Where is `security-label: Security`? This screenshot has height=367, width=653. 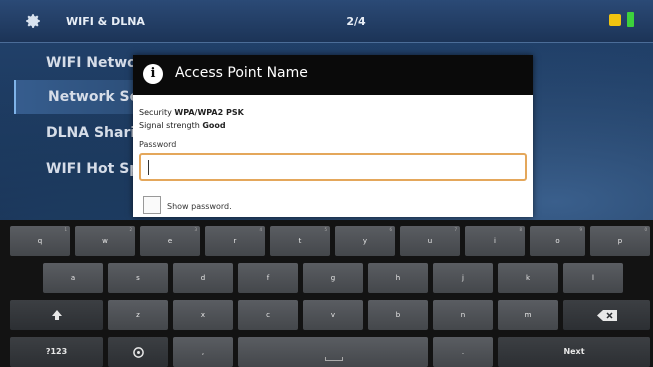 security-label: Security is located at coordinates (155, 112).